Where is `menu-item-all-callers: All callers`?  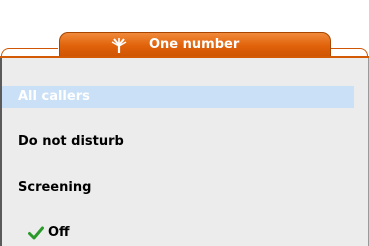 menu-item-all-callers: All callers is located at coordinates (54, 97).